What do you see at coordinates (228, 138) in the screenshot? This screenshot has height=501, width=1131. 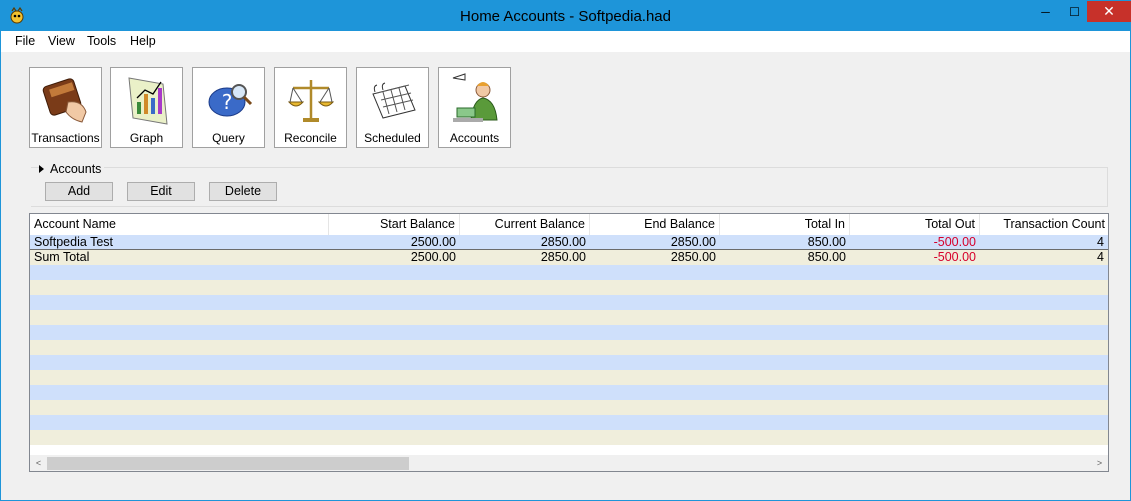 I see `query-label: Query` at bounding box center [228, 138].